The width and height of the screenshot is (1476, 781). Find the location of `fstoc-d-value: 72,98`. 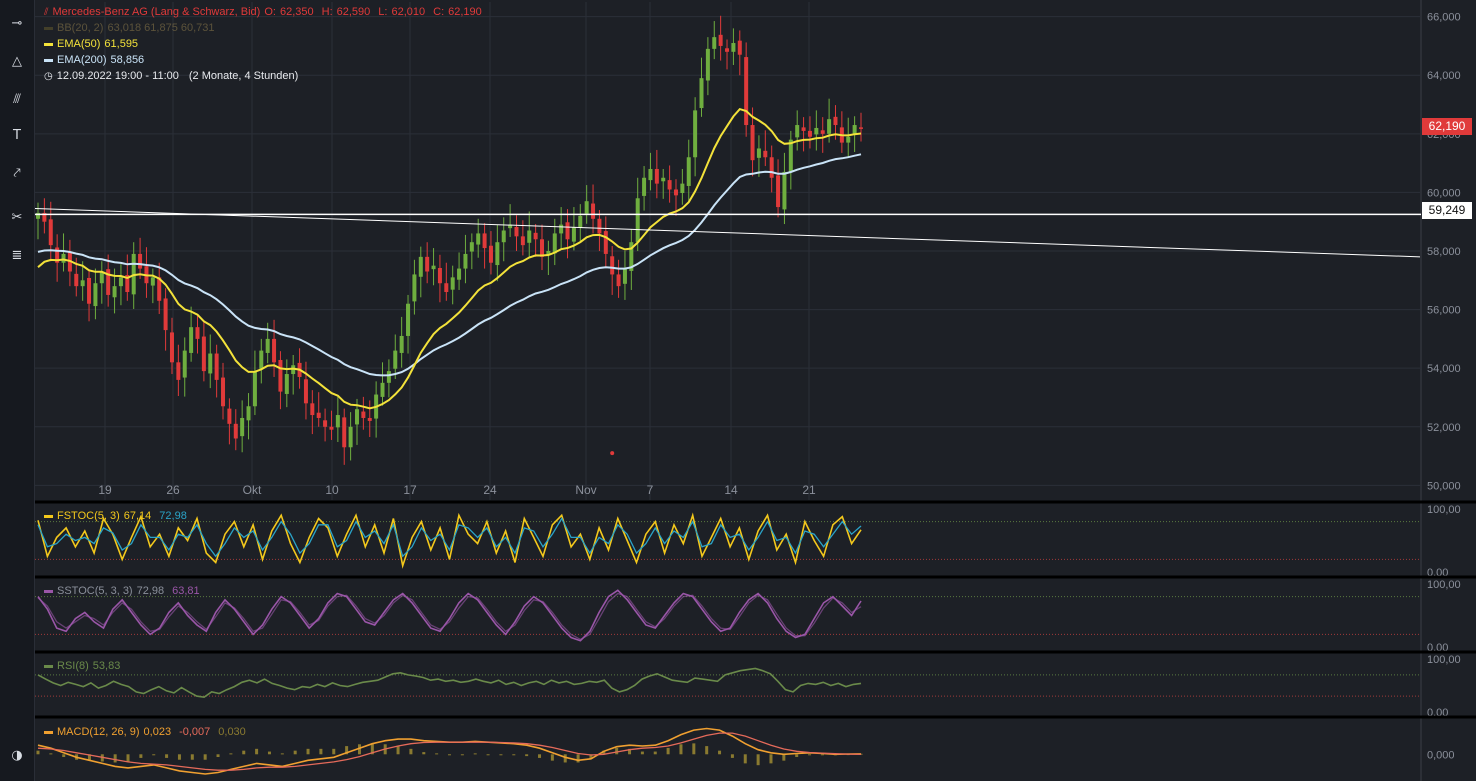

fstoc-d-value: 72,98 is located at coordinates (173, 516).